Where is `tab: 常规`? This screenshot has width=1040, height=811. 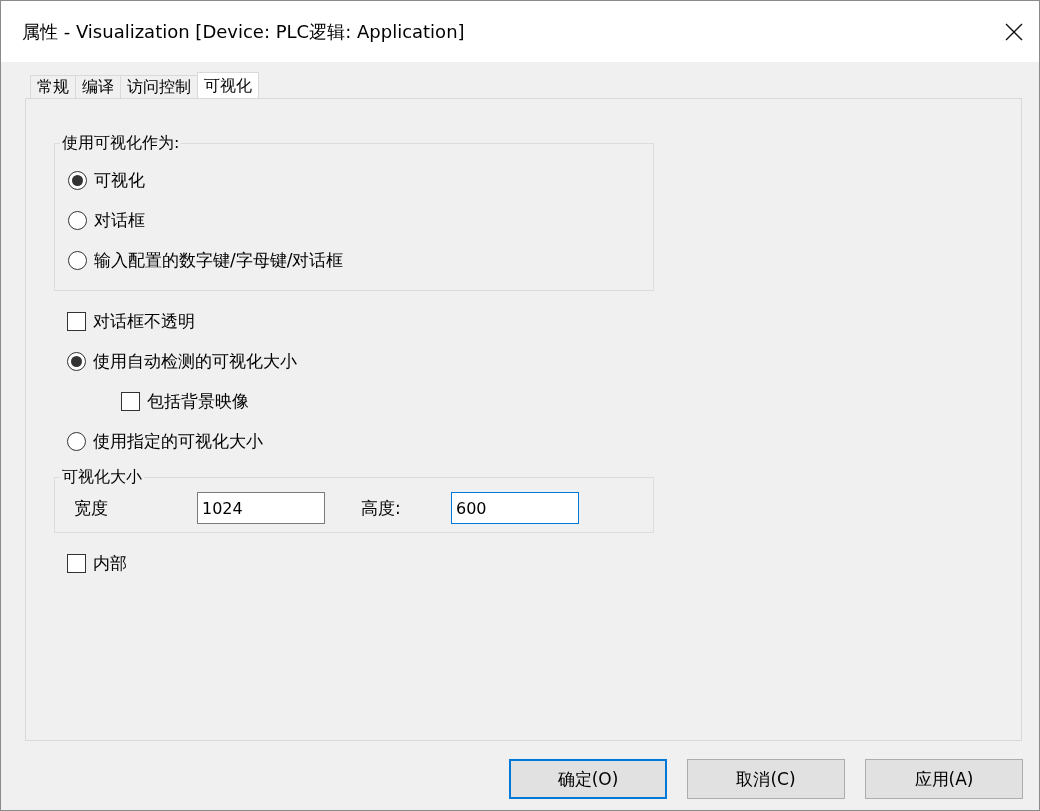 tab: 常规 is located at coordinates (53, 86).